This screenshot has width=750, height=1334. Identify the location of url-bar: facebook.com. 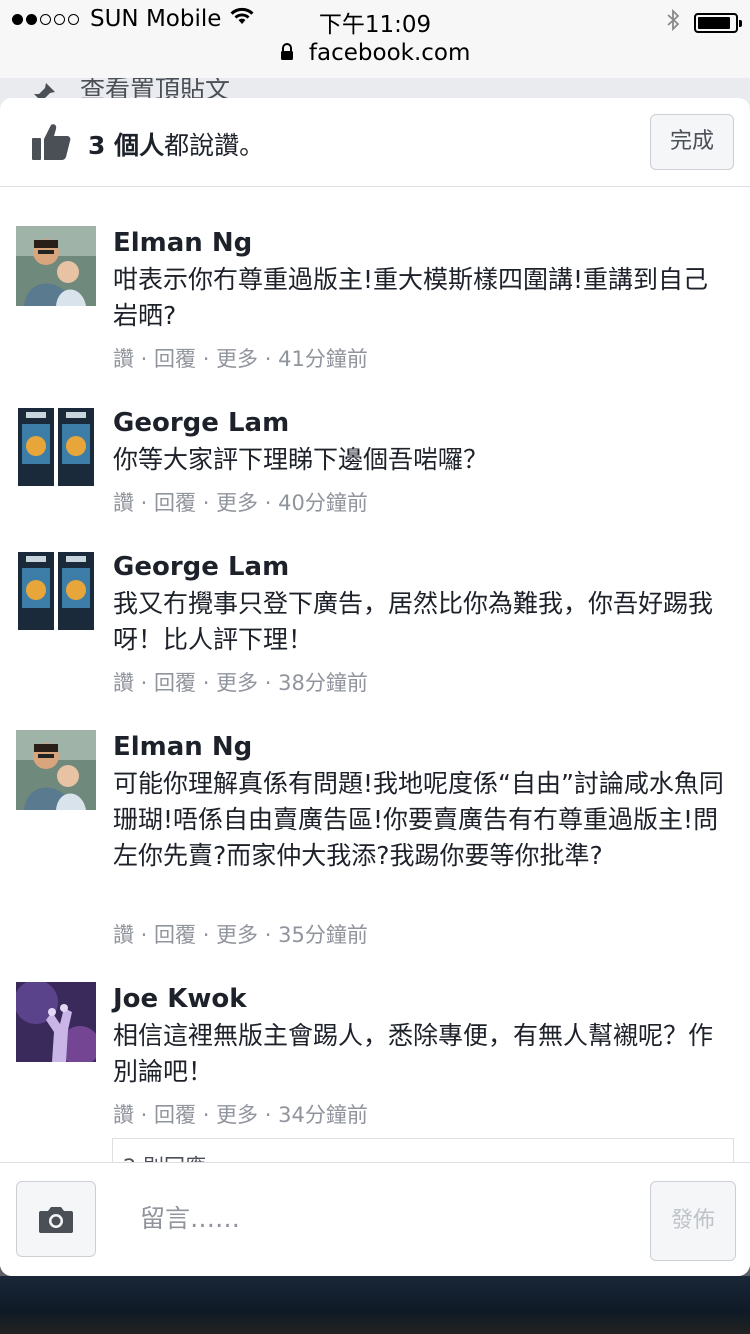
(375, 59).